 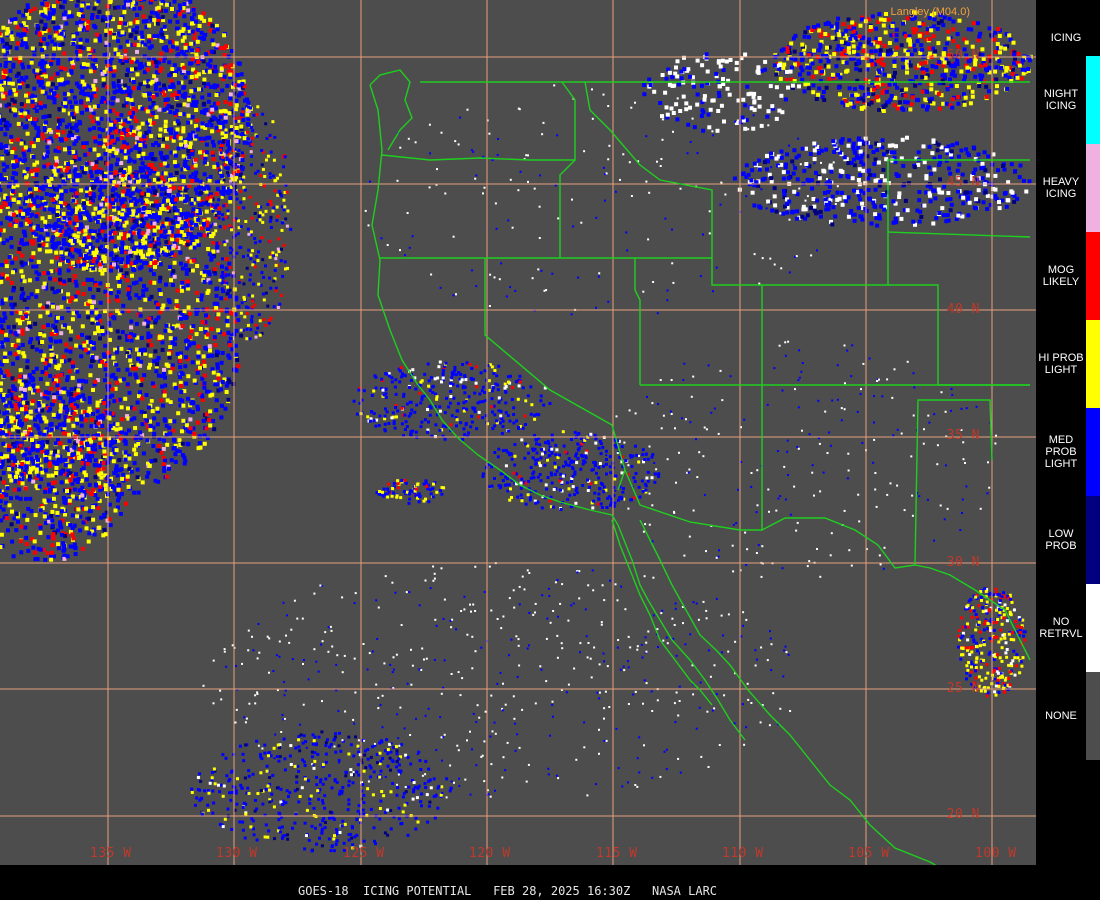 I want to click on lon-label: 100 W, so click(x=996, y=853).